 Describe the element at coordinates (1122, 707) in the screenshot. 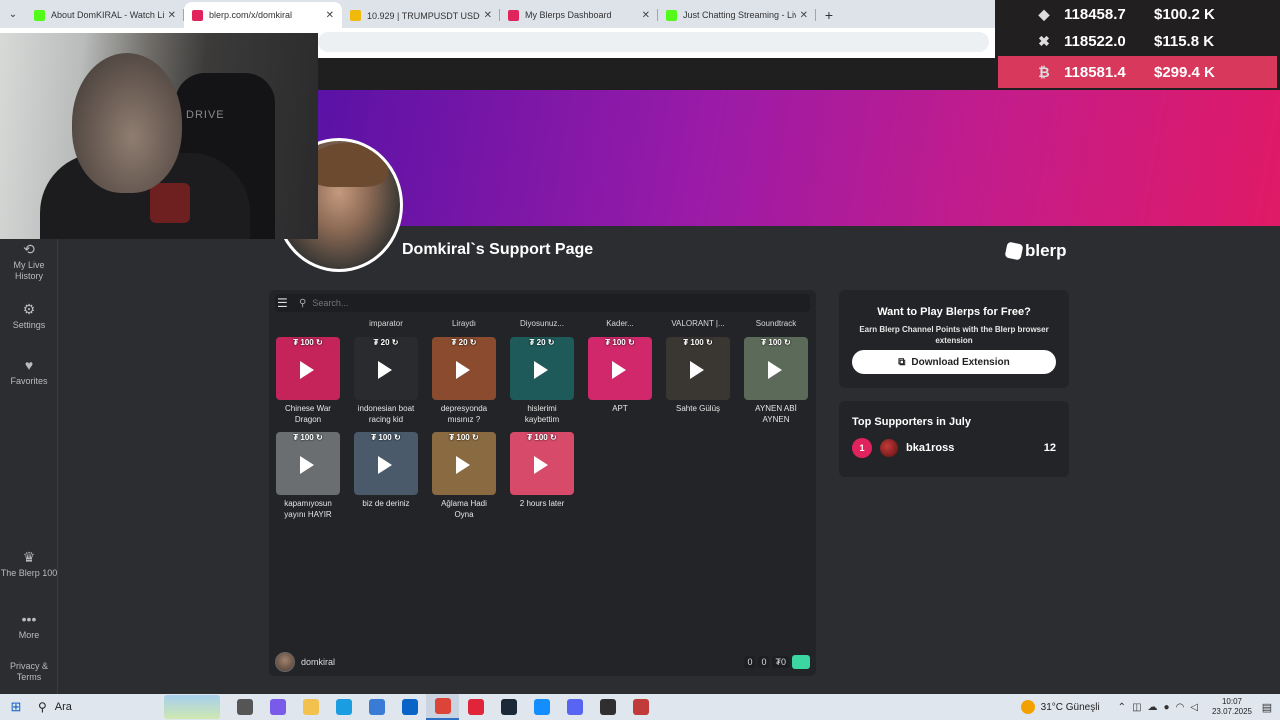

I see `chevron-up-icon: ⌃` at that location.